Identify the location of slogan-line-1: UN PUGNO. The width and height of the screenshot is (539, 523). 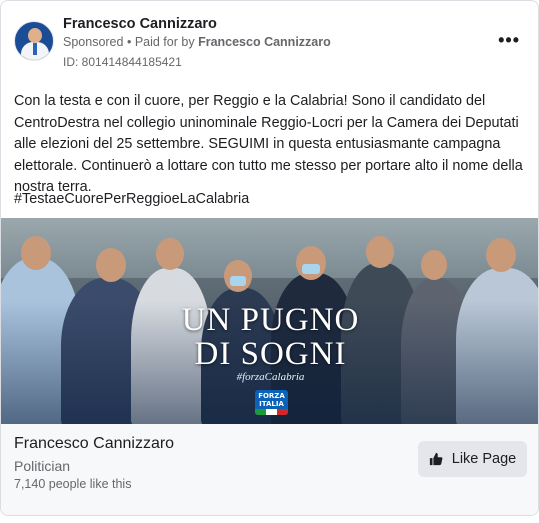
(270, 320).